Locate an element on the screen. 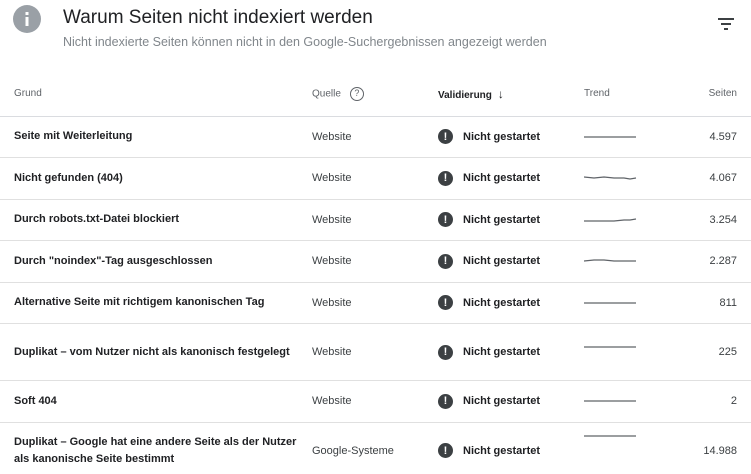  row-pages-count: 2 is located at coordinates (711, 401).